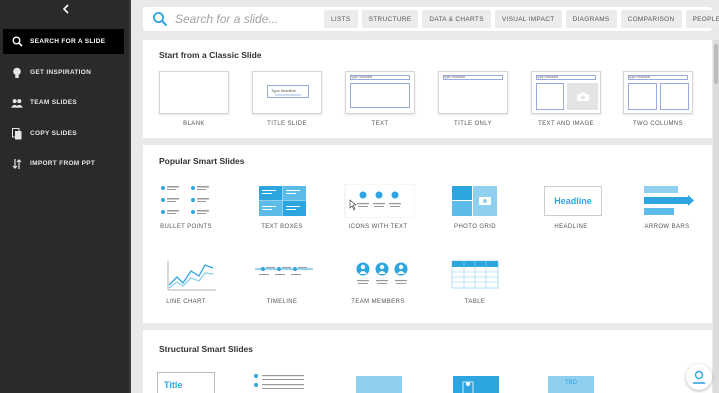 The image size is (719, 393). What do you see at coordinates (130, 196) in the screenshot?
I see `sidebar-divider` at bounding box center [130, 196].